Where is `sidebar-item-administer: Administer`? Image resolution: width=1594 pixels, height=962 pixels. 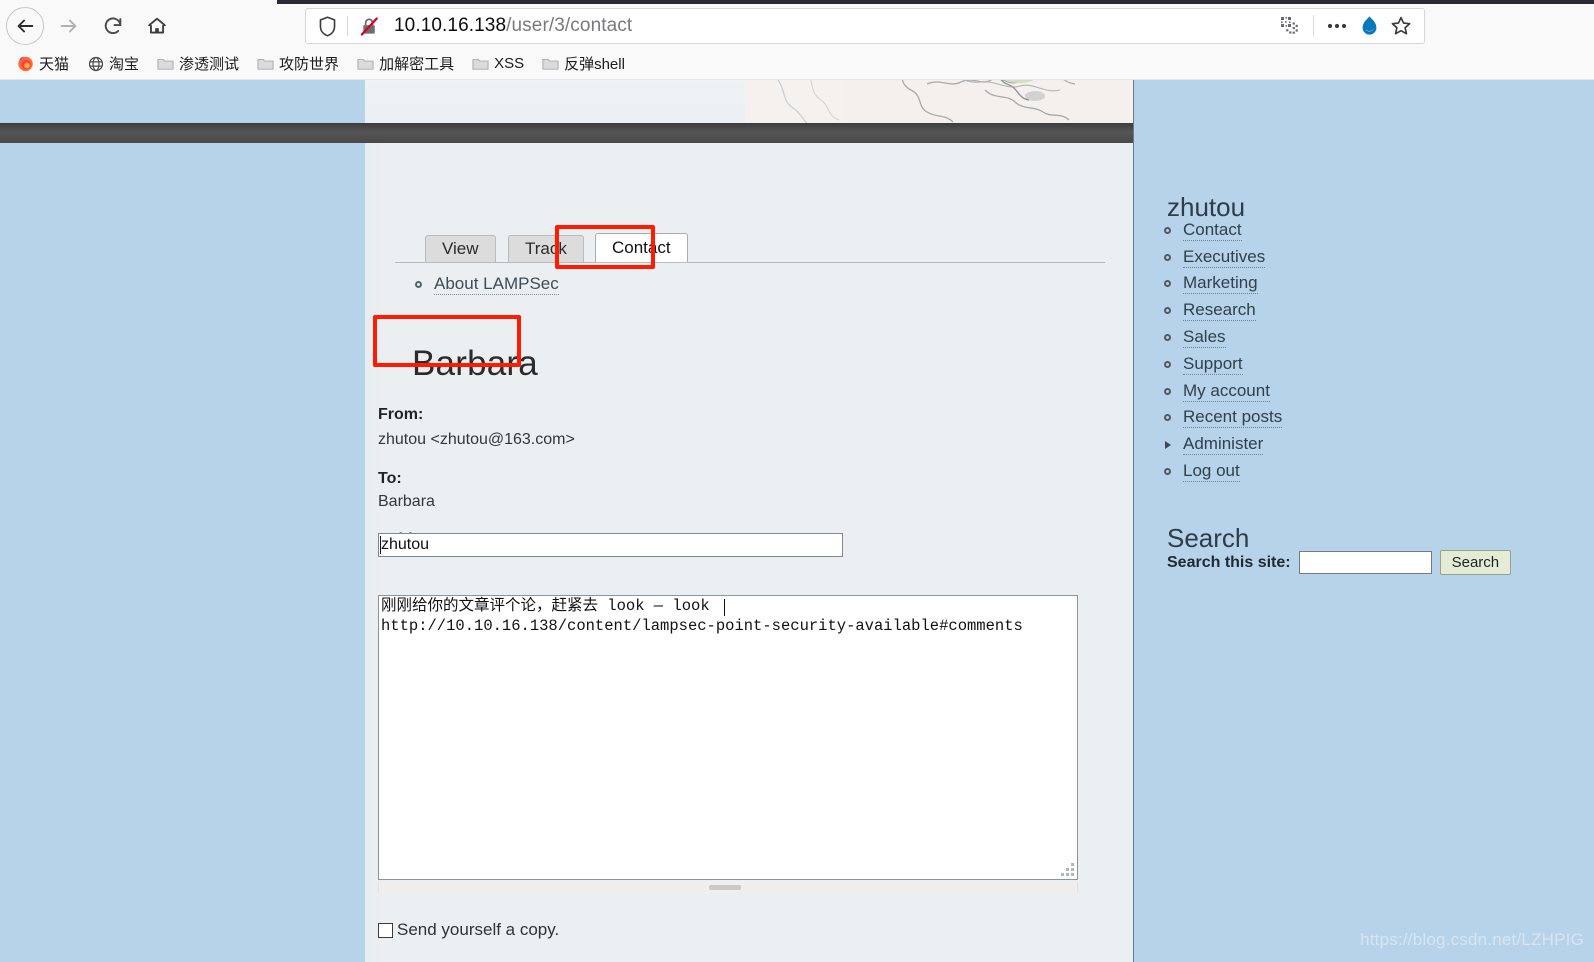 sidebar-item-administer: Administer is located at coordinates (1223, 444).